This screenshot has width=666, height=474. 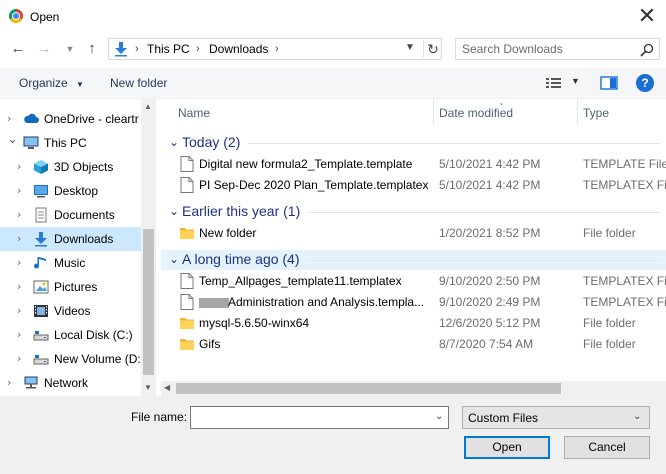 I want to click on preview-pane-button, so click(x=609, y=83).